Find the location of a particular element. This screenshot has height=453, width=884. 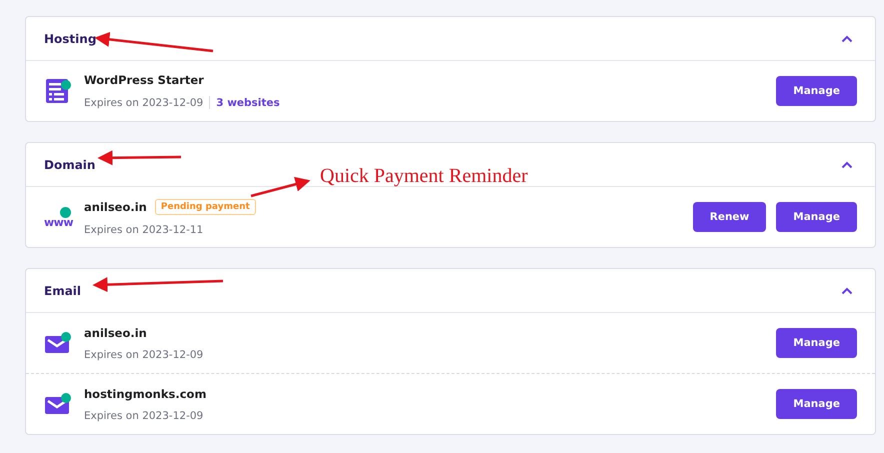

action-button: Renew is located at coordinates (729, 217).